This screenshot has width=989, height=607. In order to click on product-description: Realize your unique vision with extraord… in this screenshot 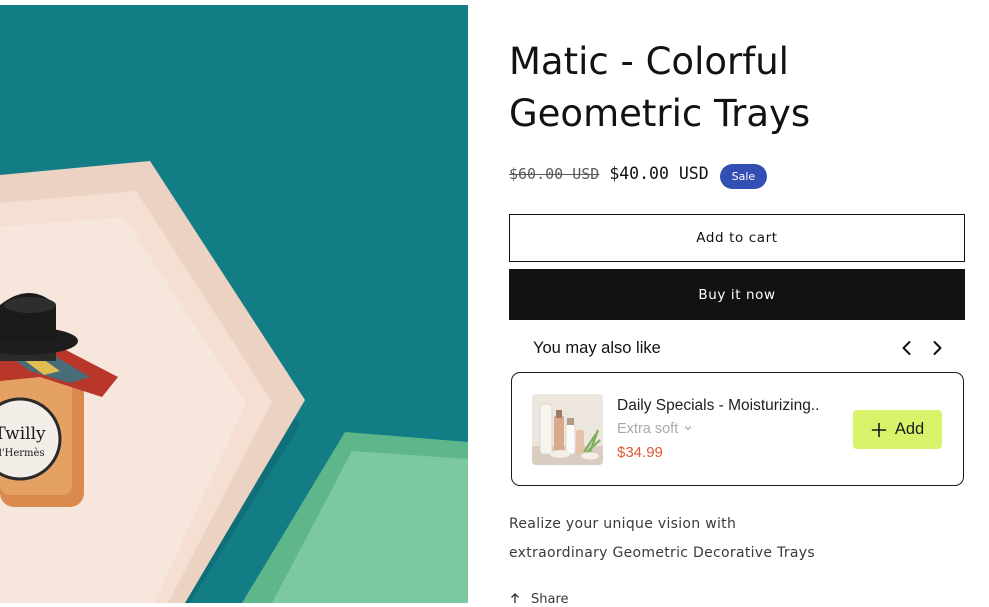, I will do `click(709, 539)`.